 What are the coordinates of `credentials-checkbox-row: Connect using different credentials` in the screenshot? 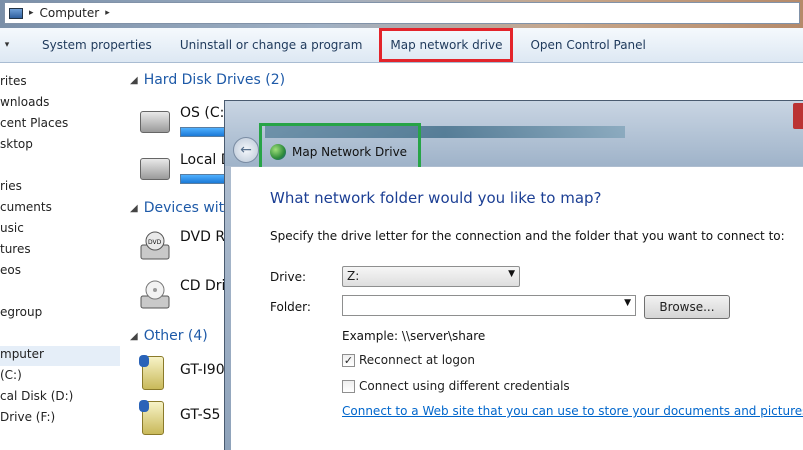 It's located at (456, 386).